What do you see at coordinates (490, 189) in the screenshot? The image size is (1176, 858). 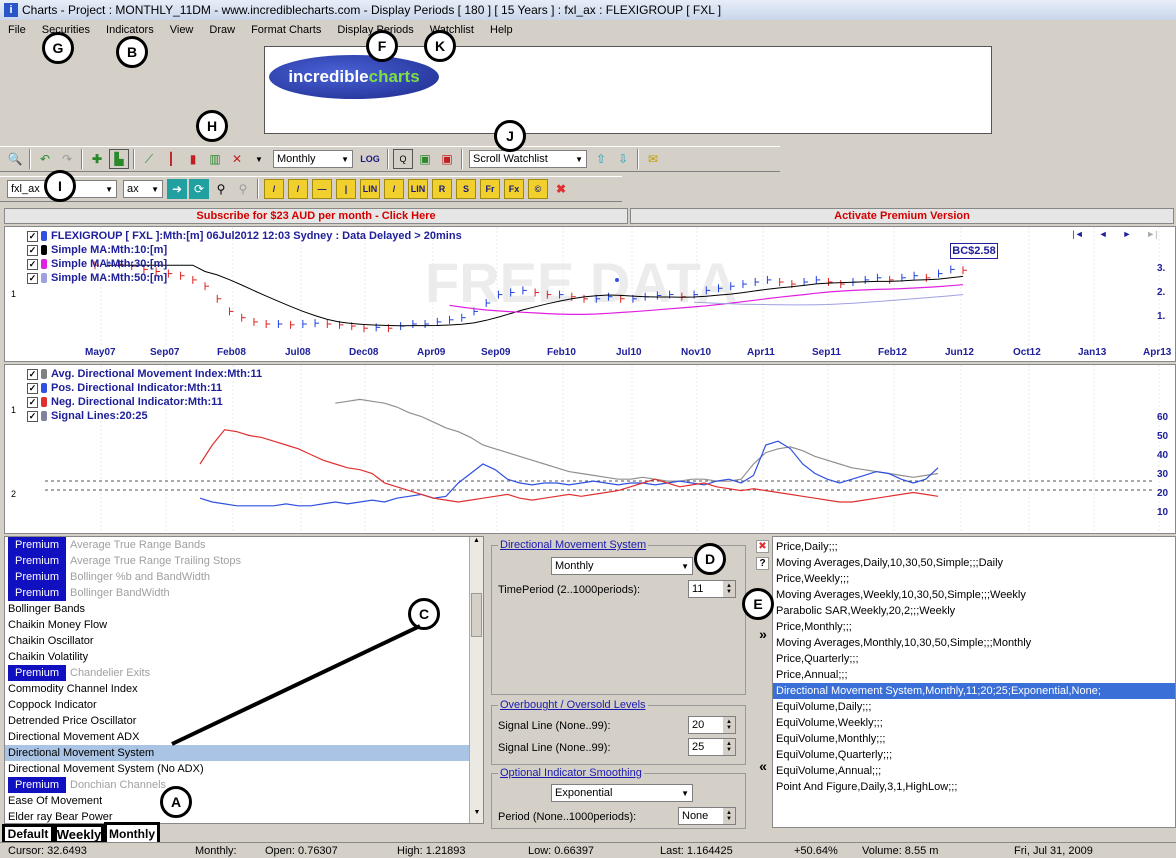 I see `draw-fib-retracement-icon: Fr` at bounding box center [490, 189].